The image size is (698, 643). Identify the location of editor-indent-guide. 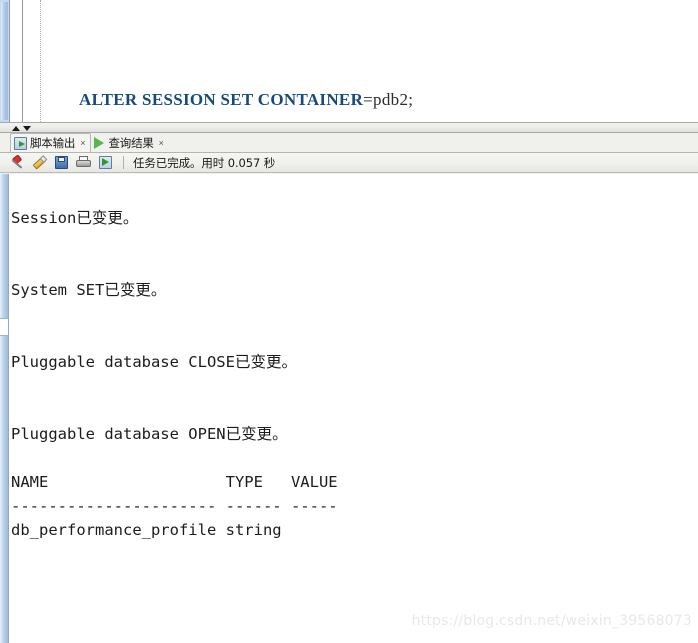
(40, 61).